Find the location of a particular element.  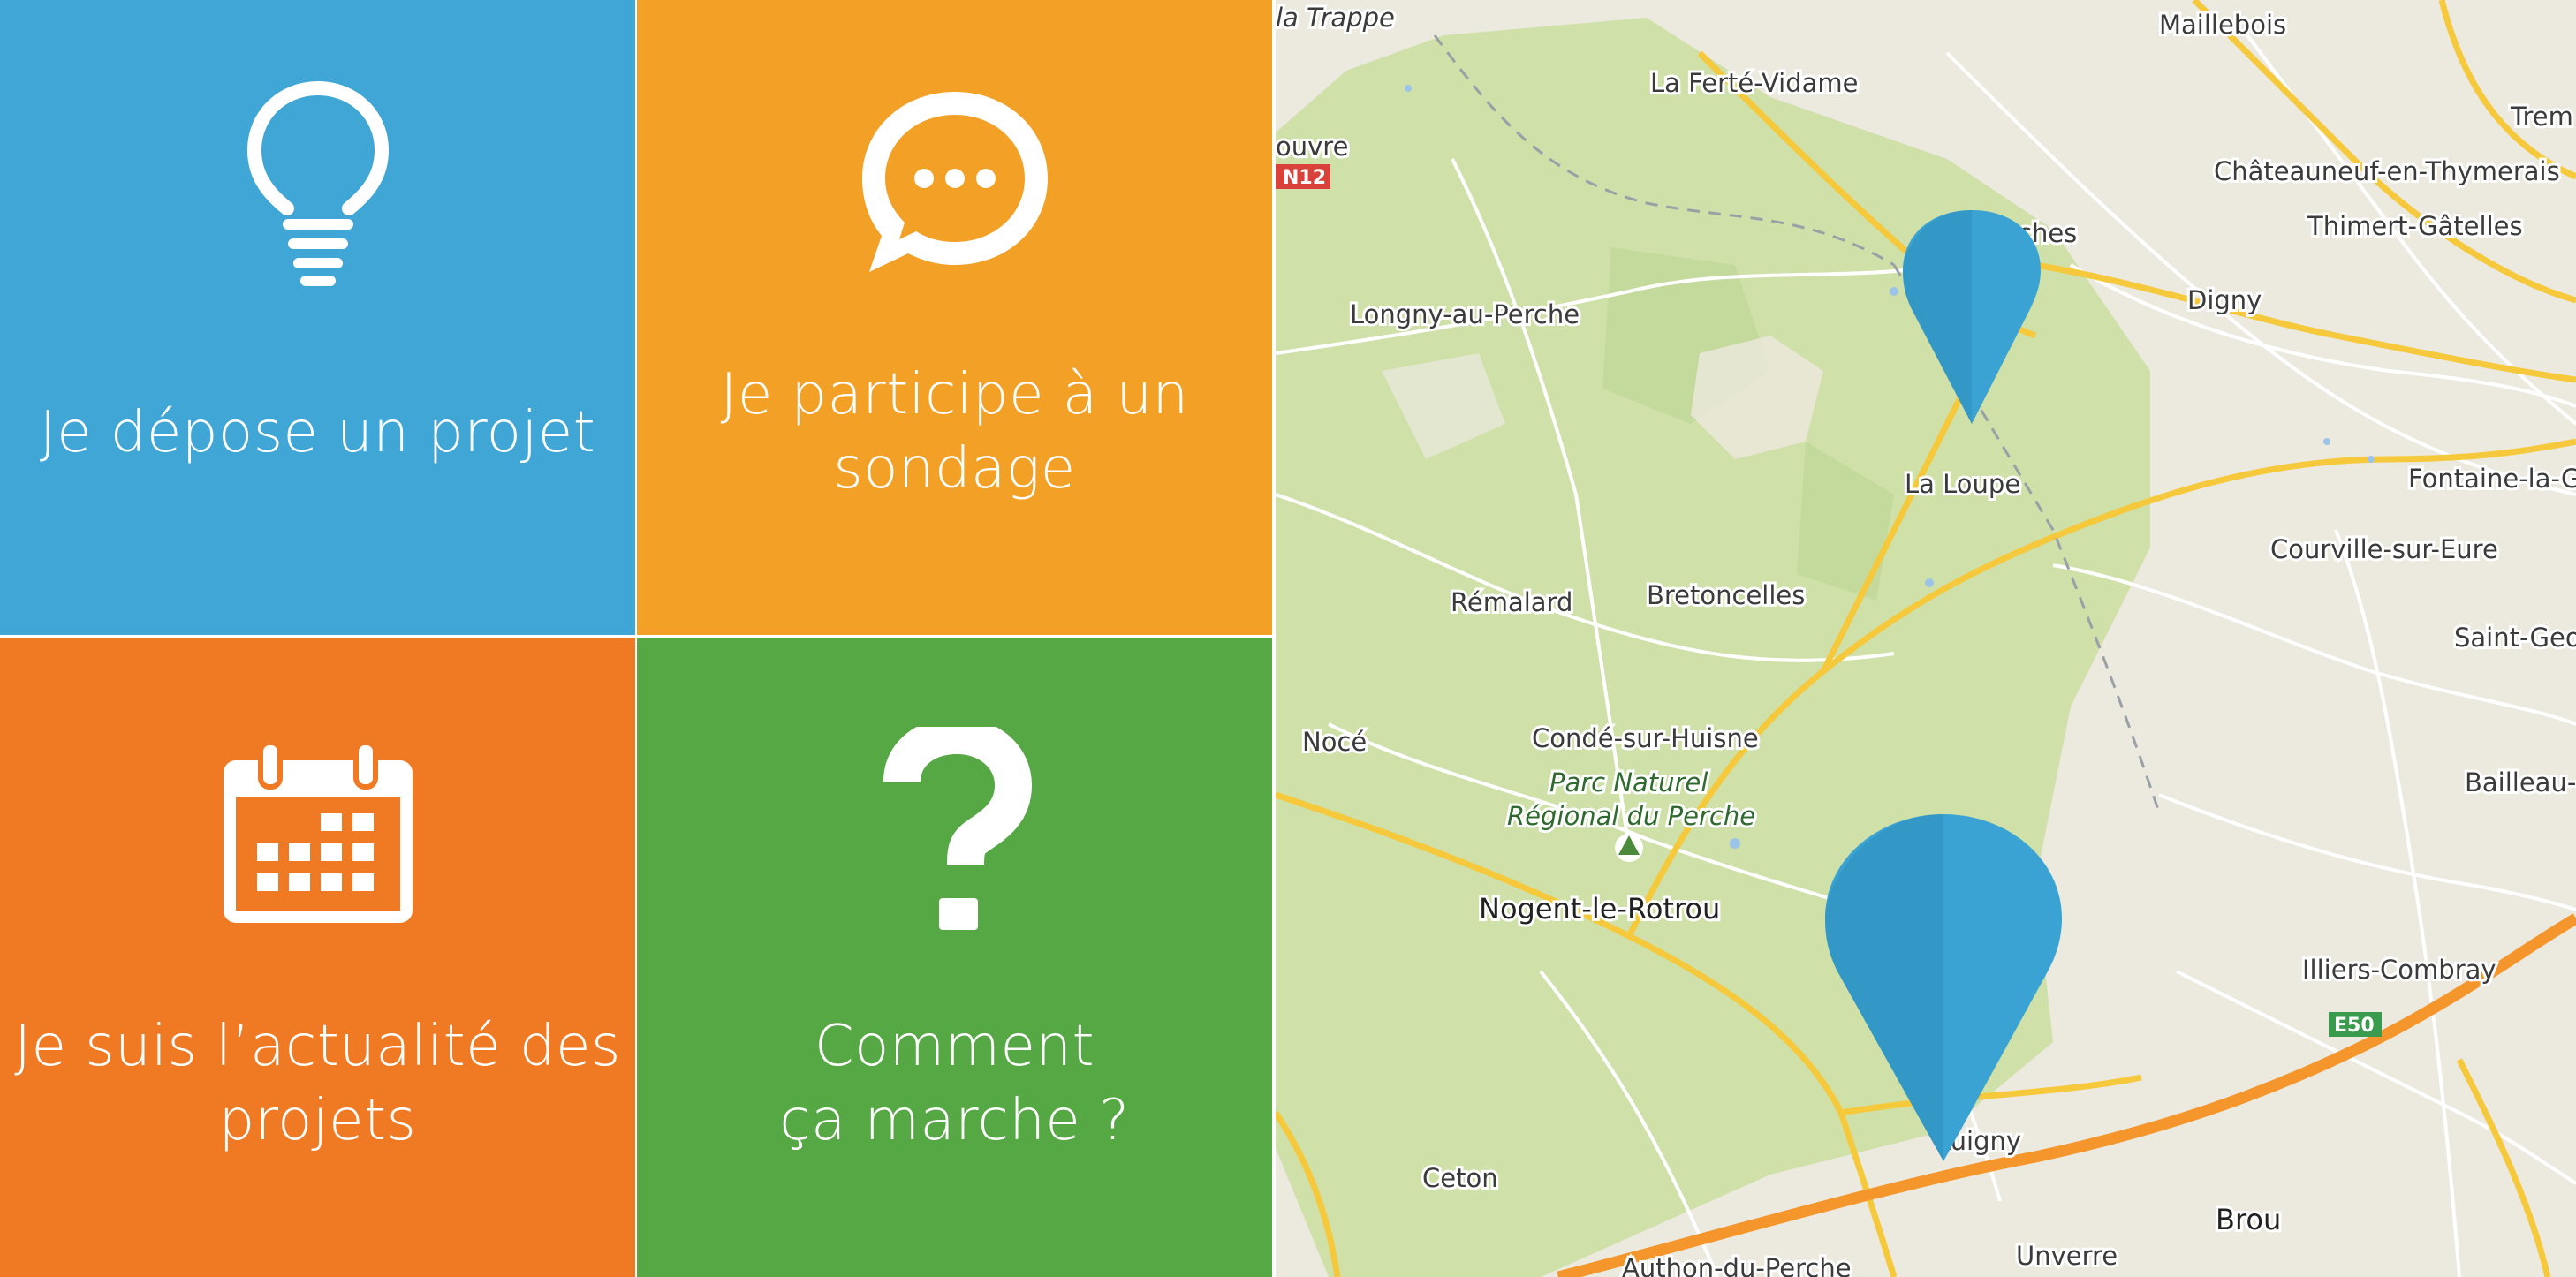

label-saint-georges: Saint-Geo is located at coordinates (2515, 638).